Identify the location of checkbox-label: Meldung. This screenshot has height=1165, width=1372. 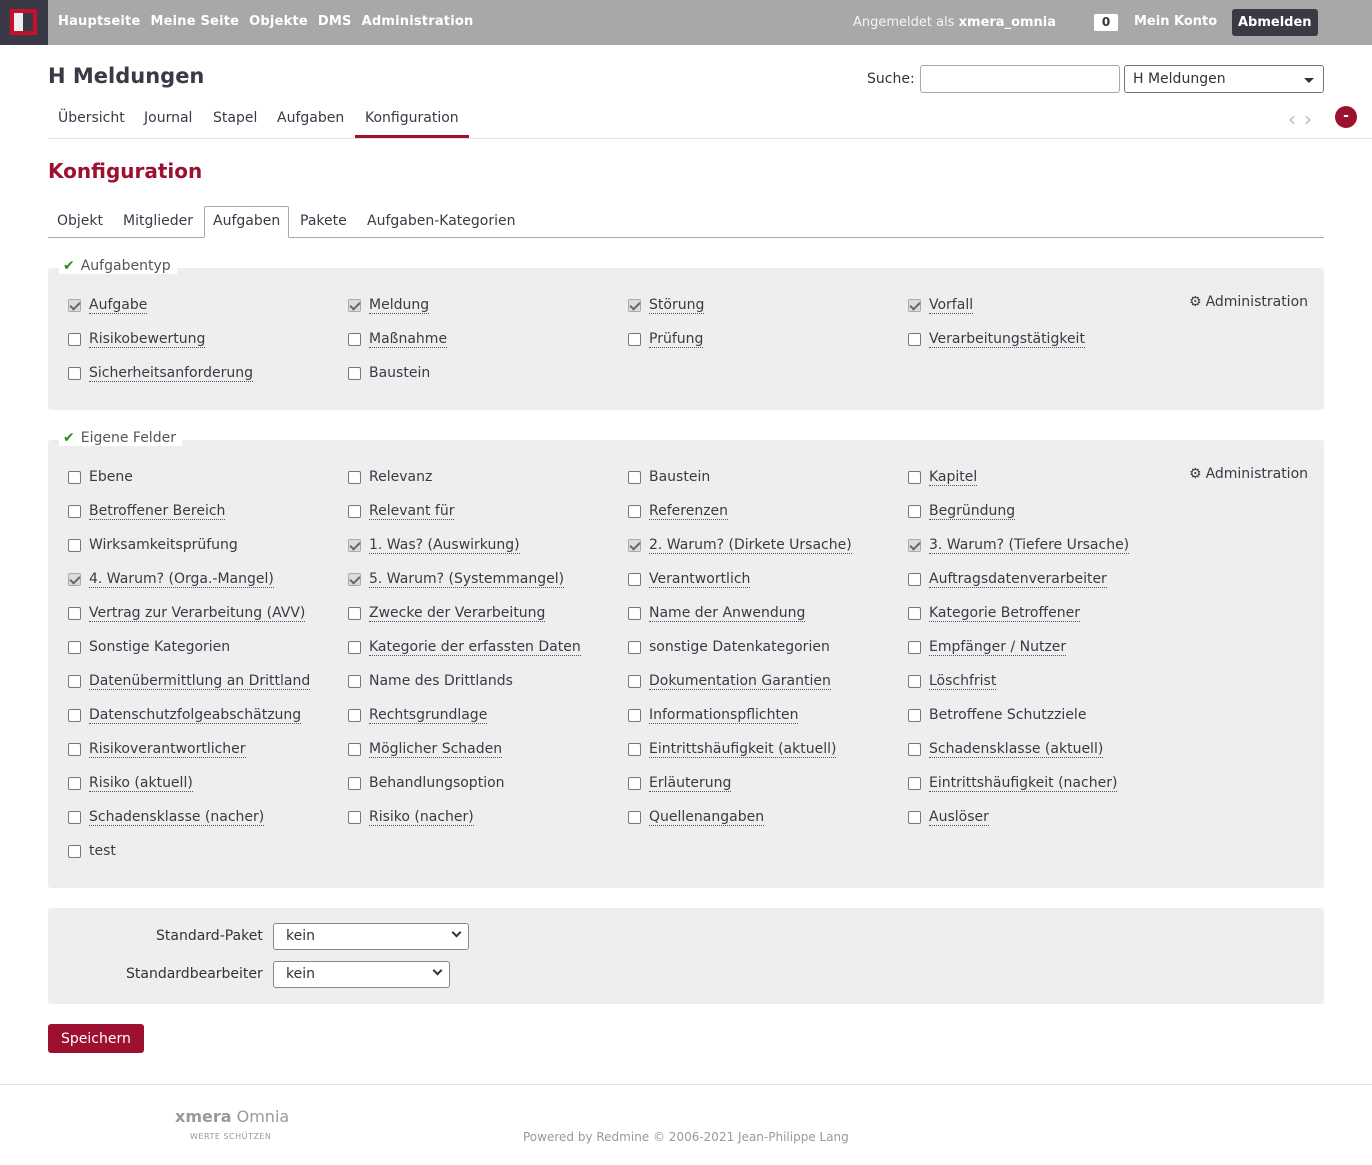
(399, 305).